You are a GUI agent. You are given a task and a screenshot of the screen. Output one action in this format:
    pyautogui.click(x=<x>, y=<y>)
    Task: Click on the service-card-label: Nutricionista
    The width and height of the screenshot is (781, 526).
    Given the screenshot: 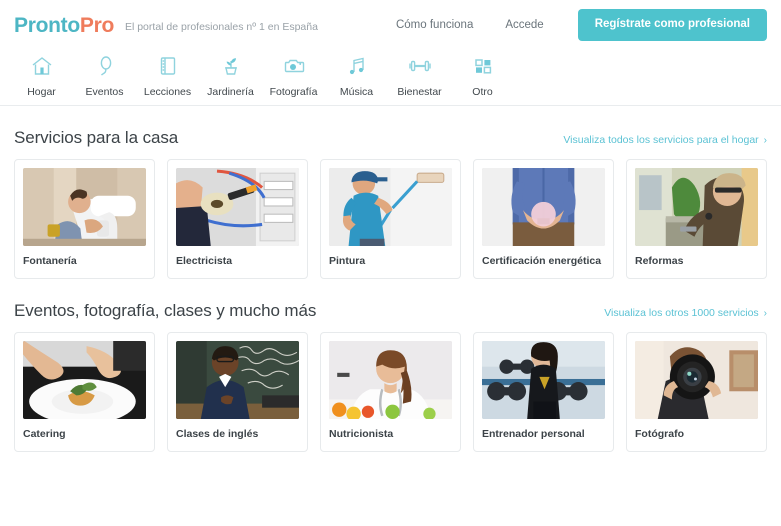 What is the action you would take?
    pyautogui.click(x=361, y=434)
    